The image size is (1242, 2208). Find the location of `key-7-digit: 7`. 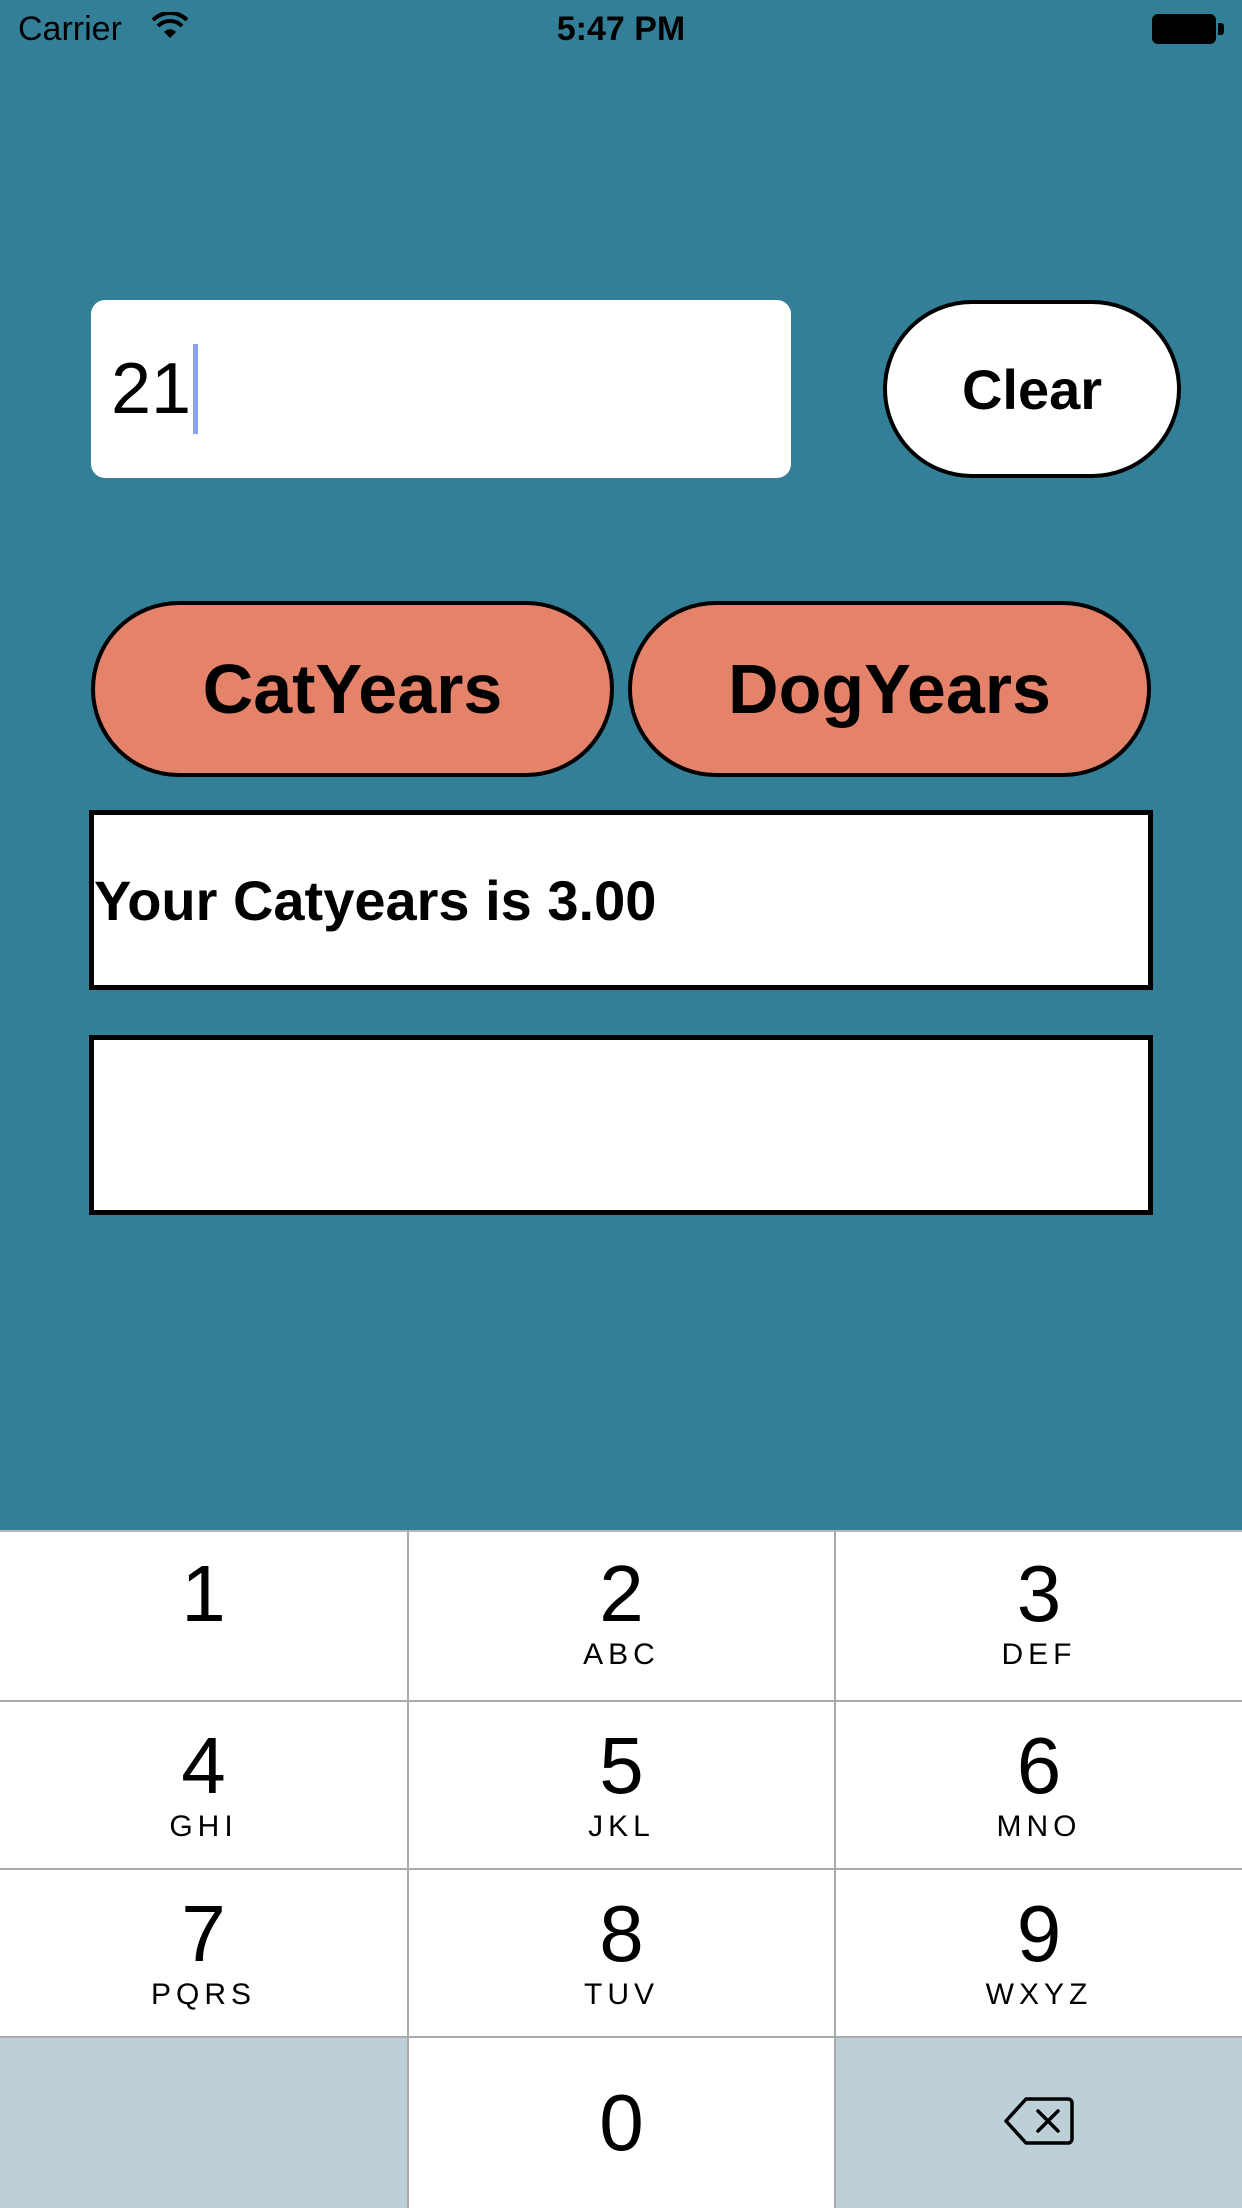

key-7-digit: 7 is located at coordinates (203, 1933).